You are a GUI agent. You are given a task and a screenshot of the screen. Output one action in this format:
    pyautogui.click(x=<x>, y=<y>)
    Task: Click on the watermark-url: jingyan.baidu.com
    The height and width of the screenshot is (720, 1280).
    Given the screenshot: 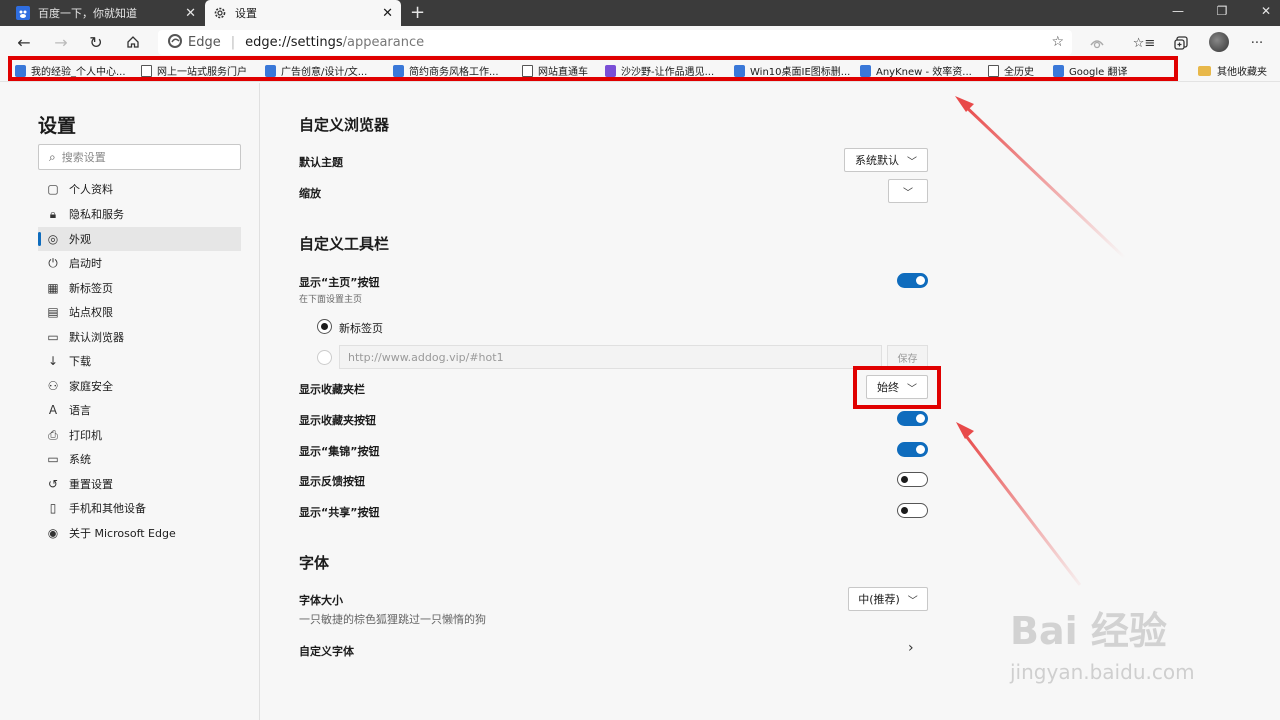 What is the action you would take?
    pyautogui.click(x=1102, y=672)
    